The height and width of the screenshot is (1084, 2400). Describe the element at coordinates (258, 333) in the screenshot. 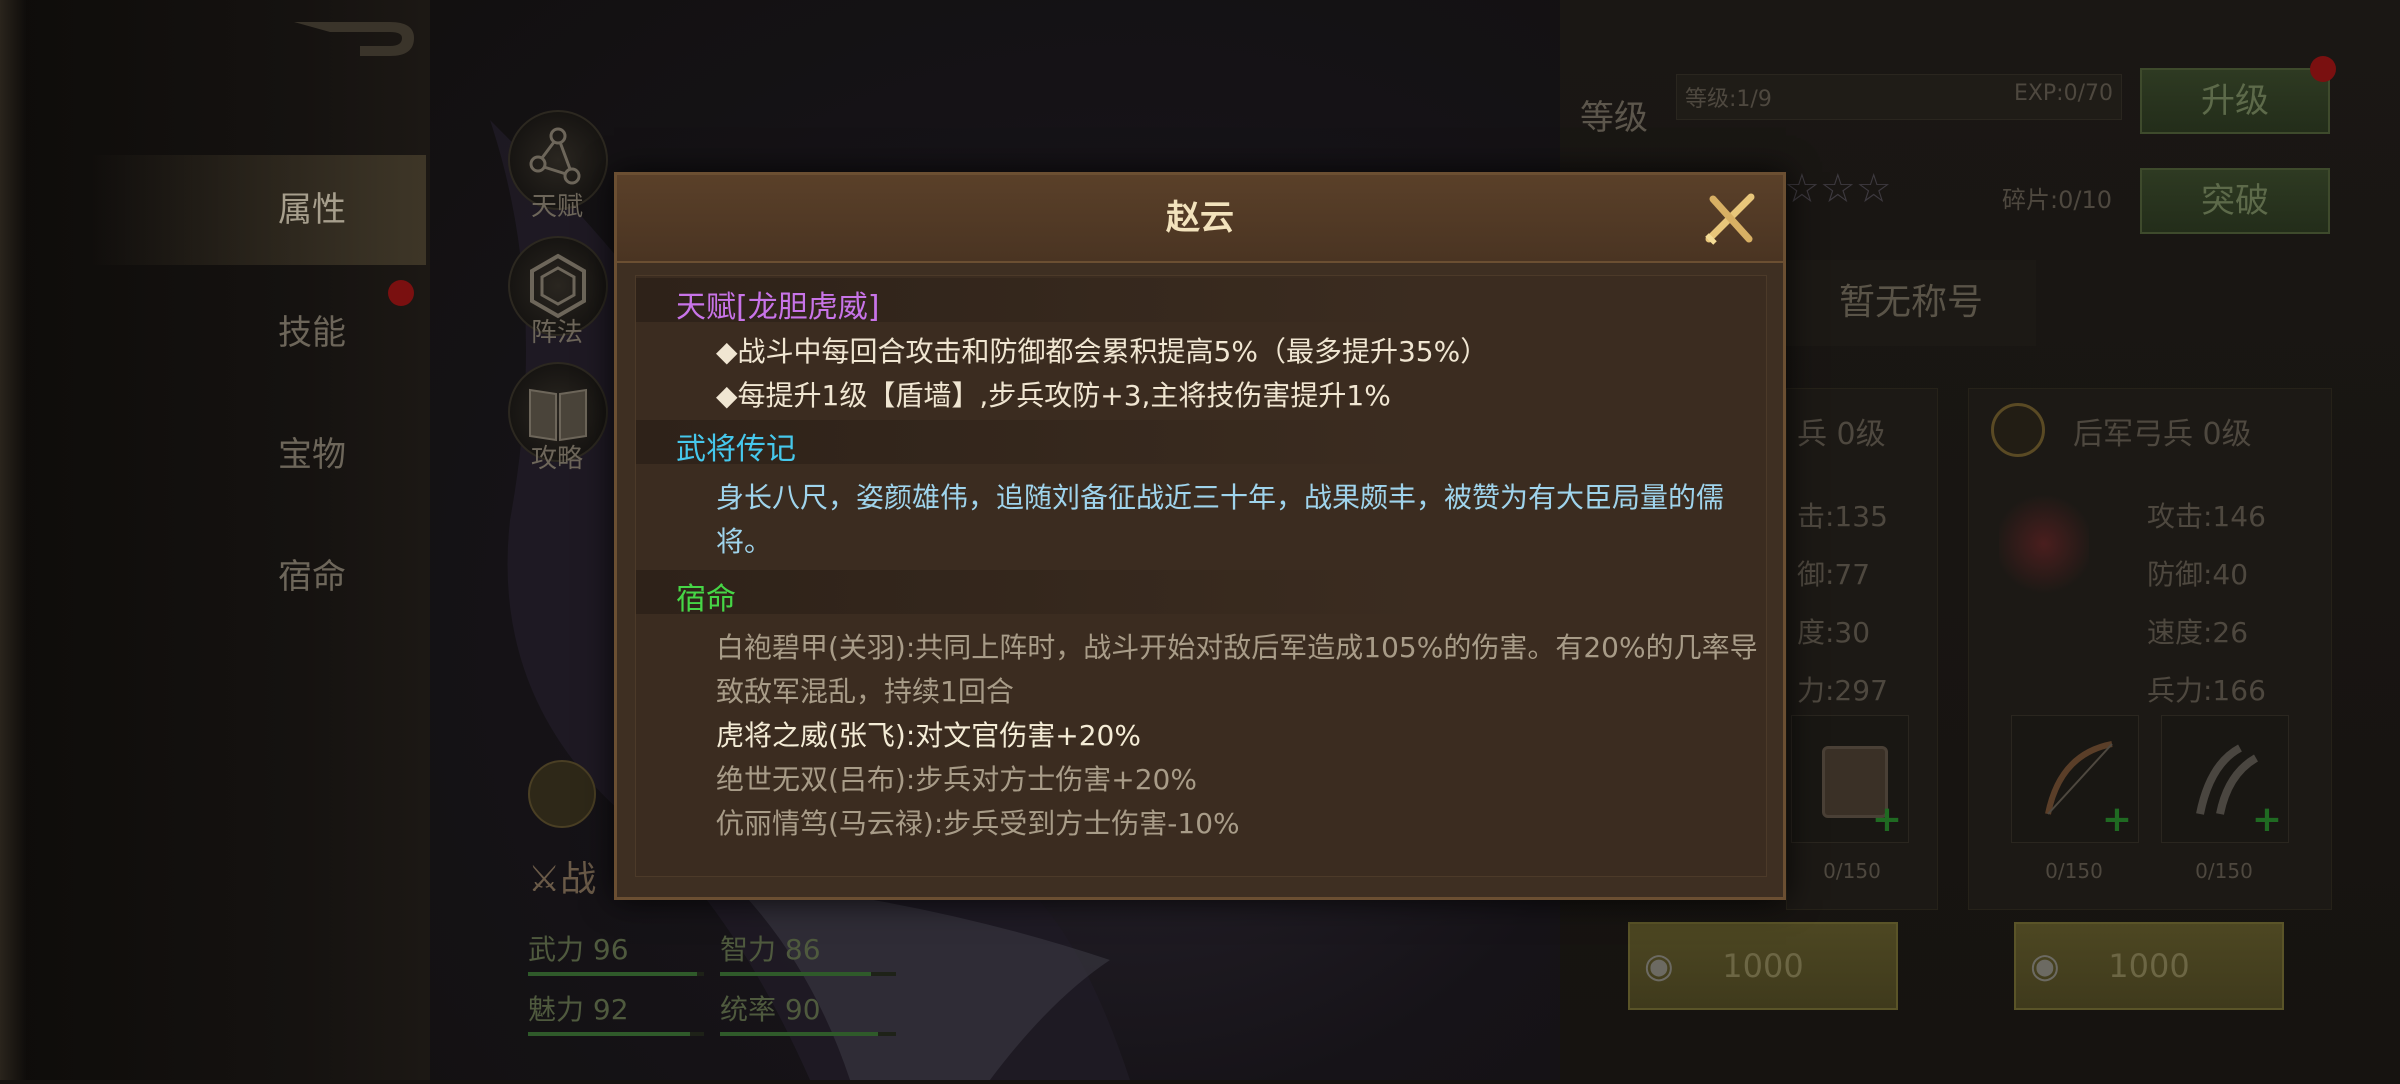

I see `nav-item-skills: 技能` at that location.